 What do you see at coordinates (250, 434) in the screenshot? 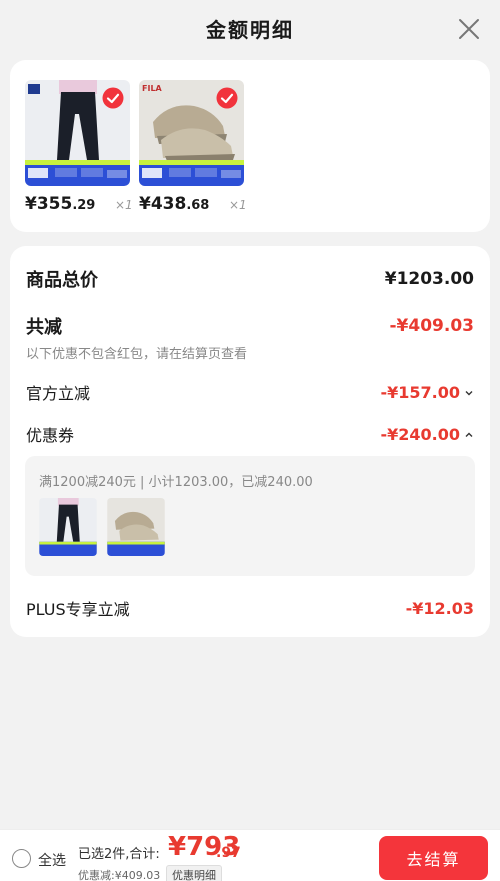
I see `coupon-row: 优惠券 -¥240.00` at bounding box center [250, 434].